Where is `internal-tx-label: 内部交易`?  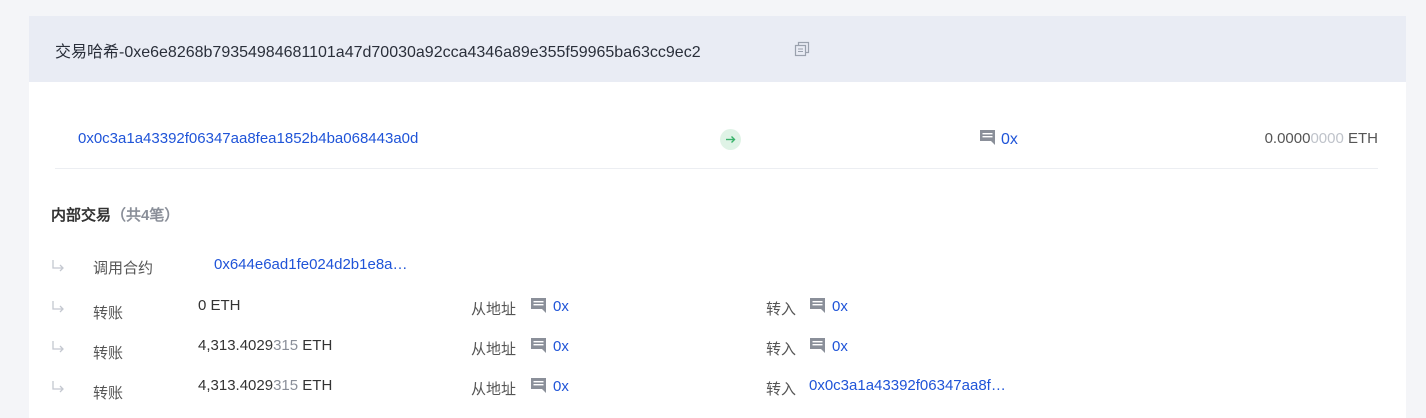
internal-tx-label: 内部交易 is located at coordinates (81, 215).